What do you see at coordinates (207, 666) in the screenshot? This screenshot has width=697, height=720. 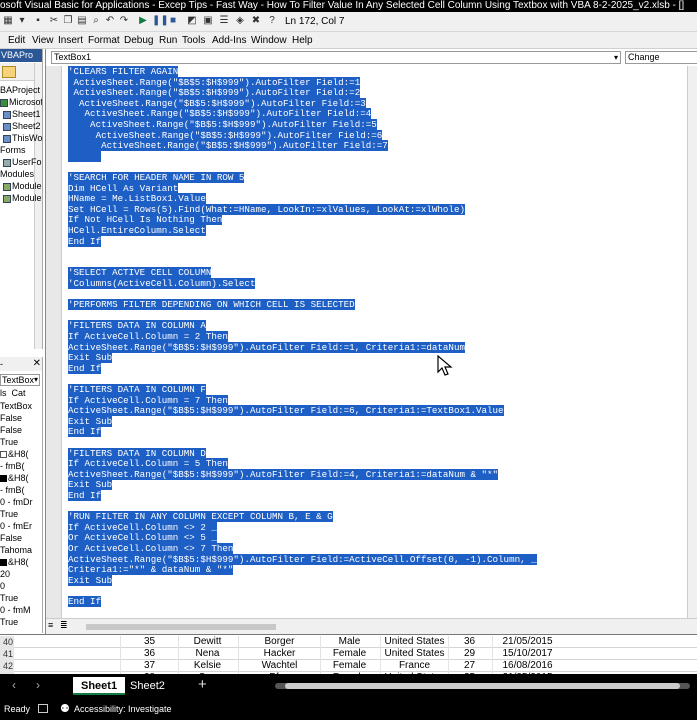 I see `worksheet-cell: Kelsie` at bounding box center [207, 666].